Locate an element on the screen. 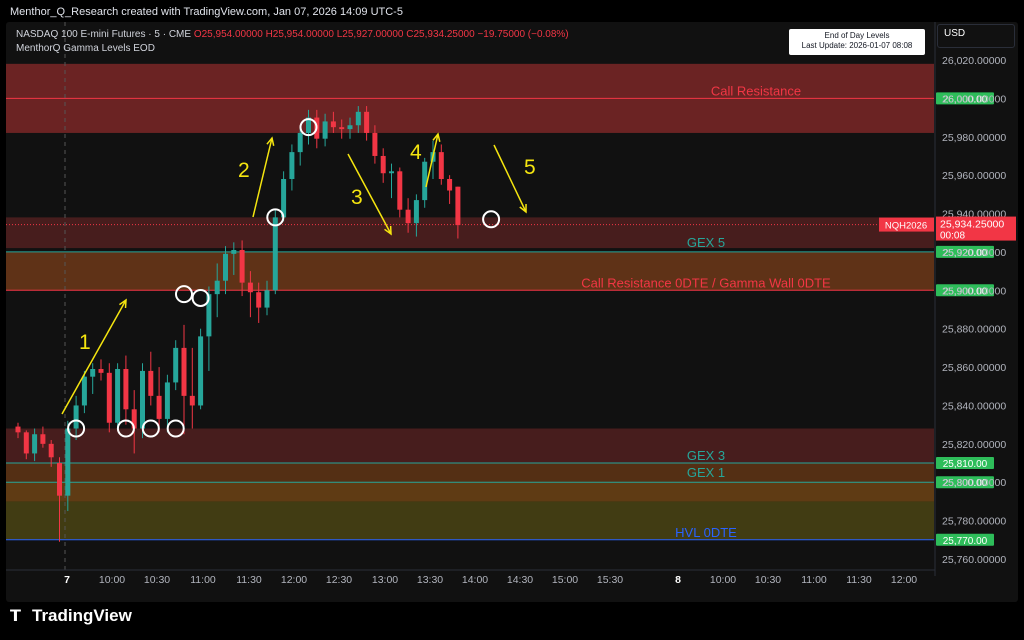  level-label-3: GEX 3 is located at coordinates (706, 455).